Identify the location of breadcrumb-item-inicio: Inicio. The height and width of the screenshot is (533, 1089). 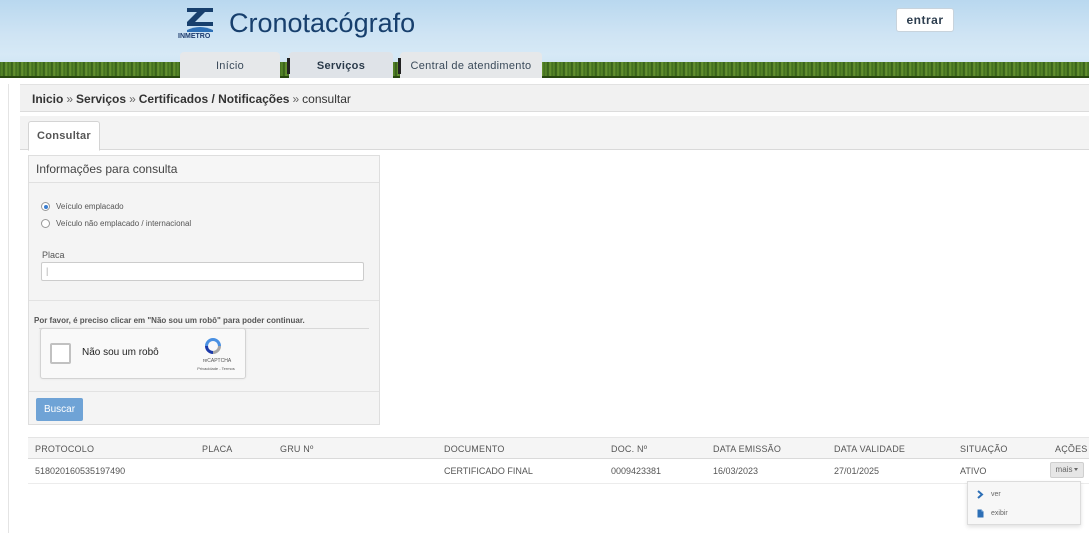
(47, 99).